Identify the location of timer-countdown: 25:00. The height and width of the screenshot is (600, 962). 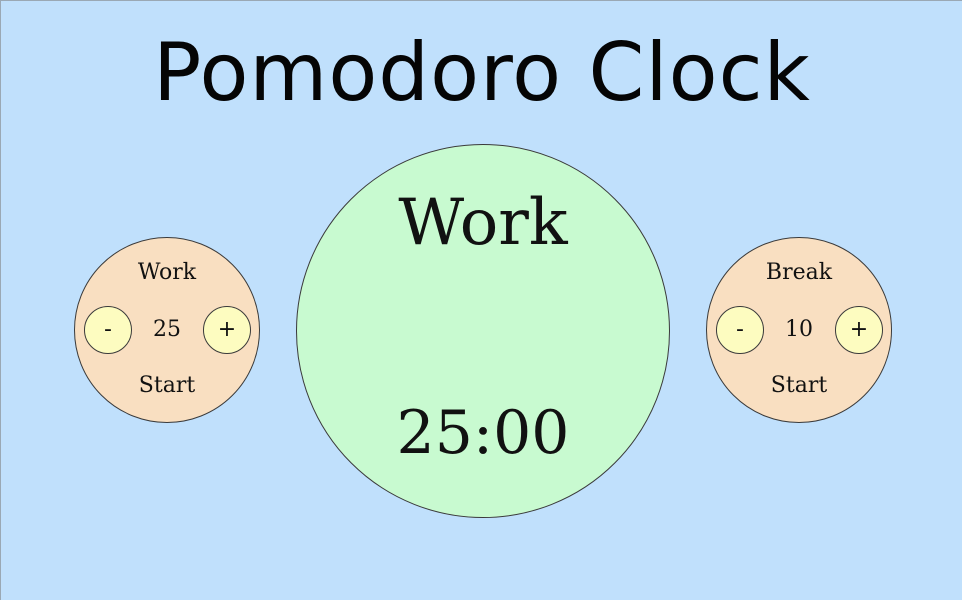
(483, 433).